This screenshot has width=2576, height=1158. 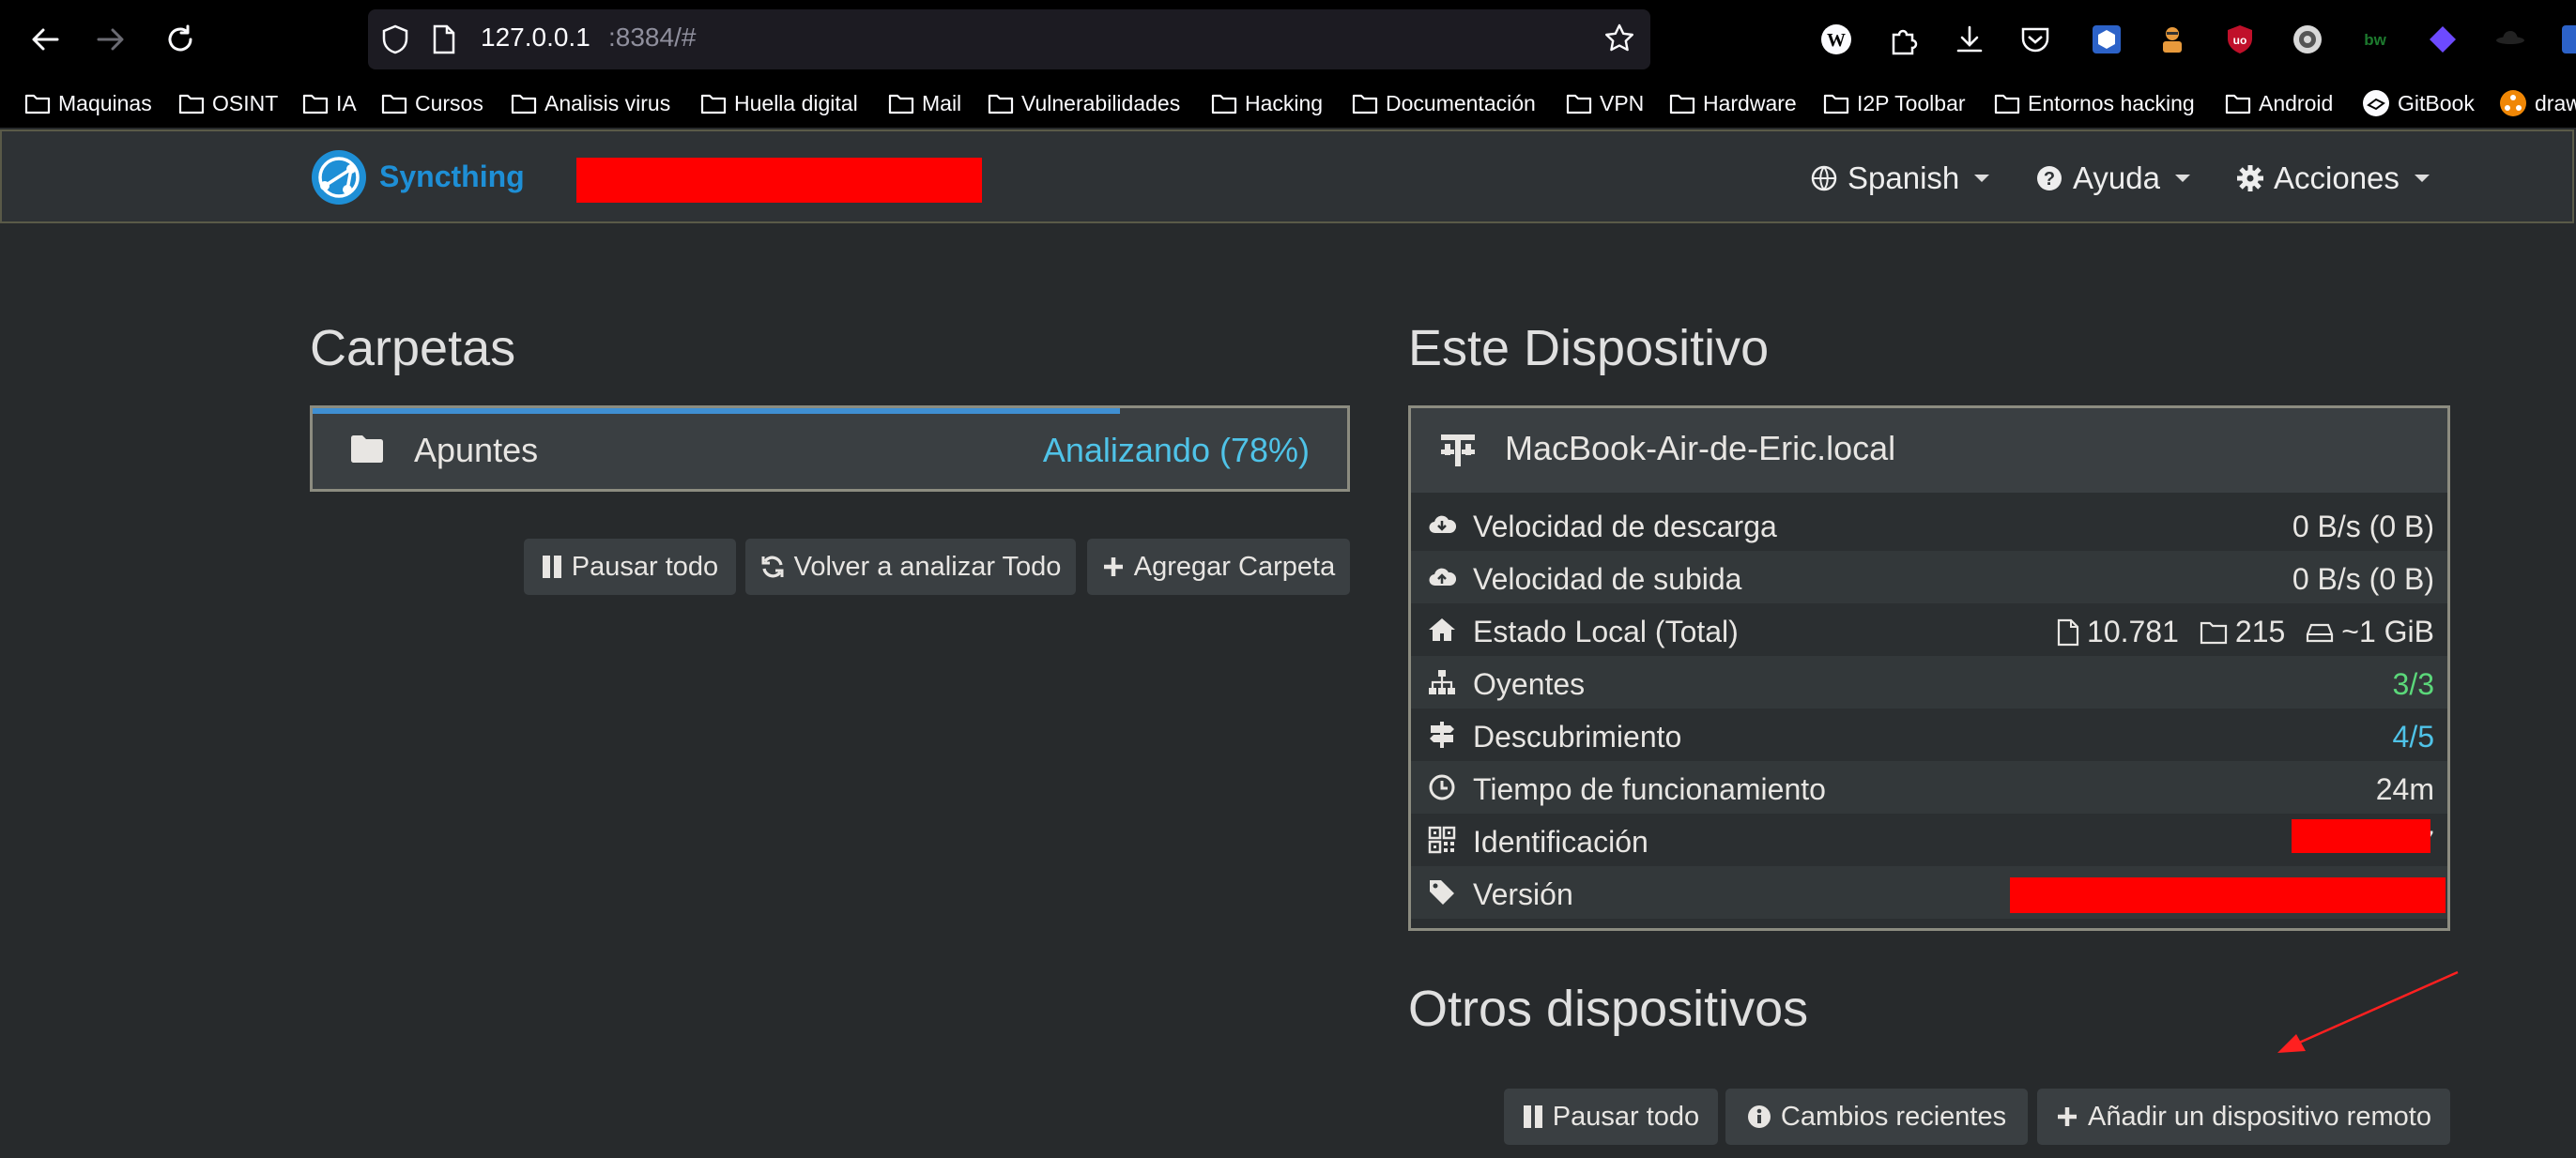 What do you see at coordinates (432, 103) in the screenshot?
I see `bookmark-item: Cursos` at bounding box center [432, 103].